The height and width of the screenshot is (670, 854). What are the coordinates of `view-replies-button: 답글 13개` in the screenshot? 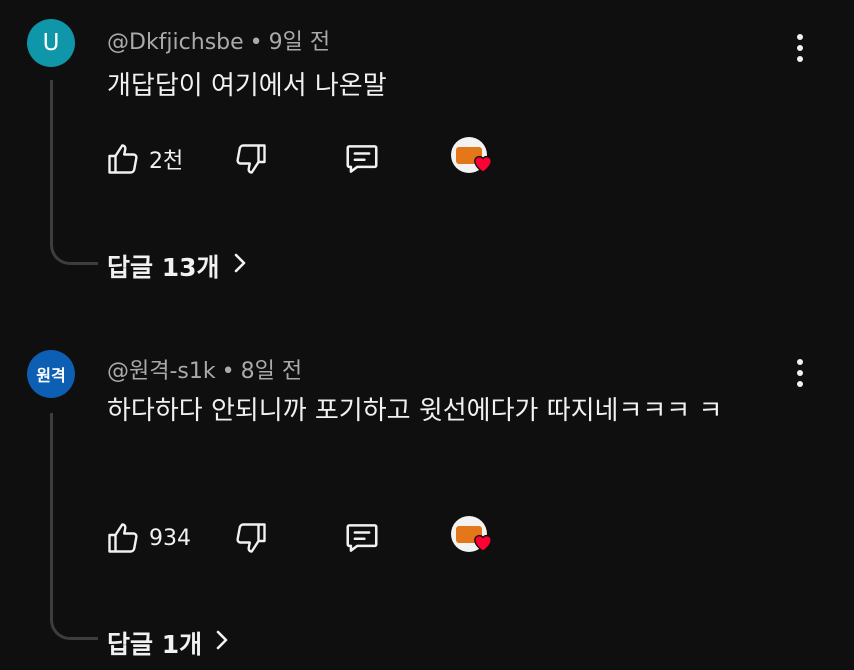 It's located at (177, 266).